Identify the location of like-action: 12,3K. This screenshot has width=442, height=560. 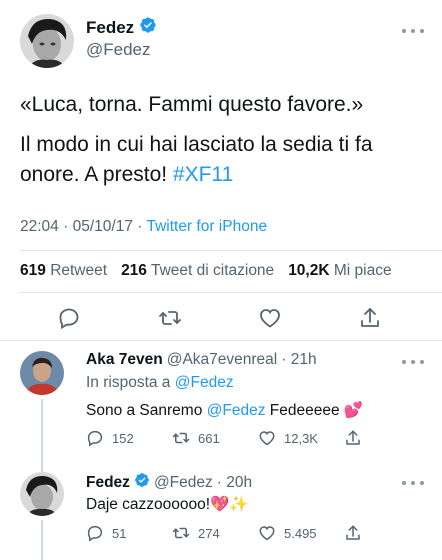
(288, 438).